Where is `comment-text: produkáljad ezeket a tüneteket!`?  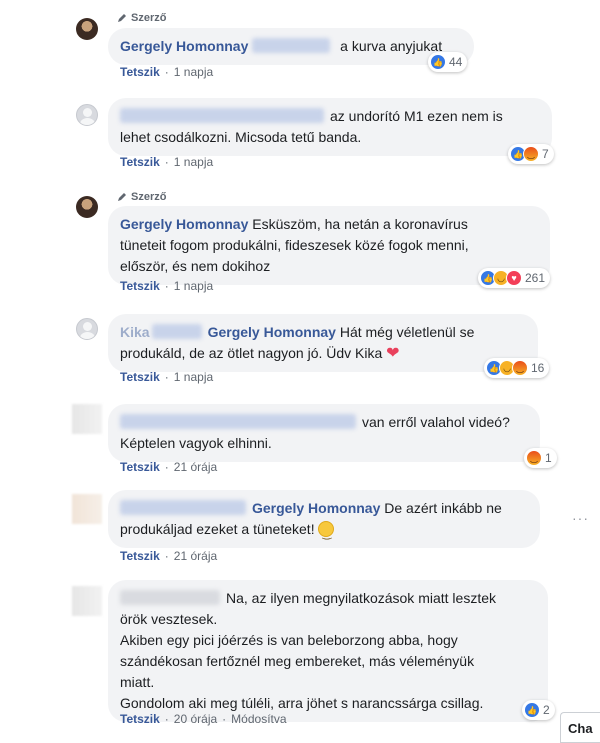 comment-text: produkáljad ezeket a tüneteket! is located at coordinates (217, 529).